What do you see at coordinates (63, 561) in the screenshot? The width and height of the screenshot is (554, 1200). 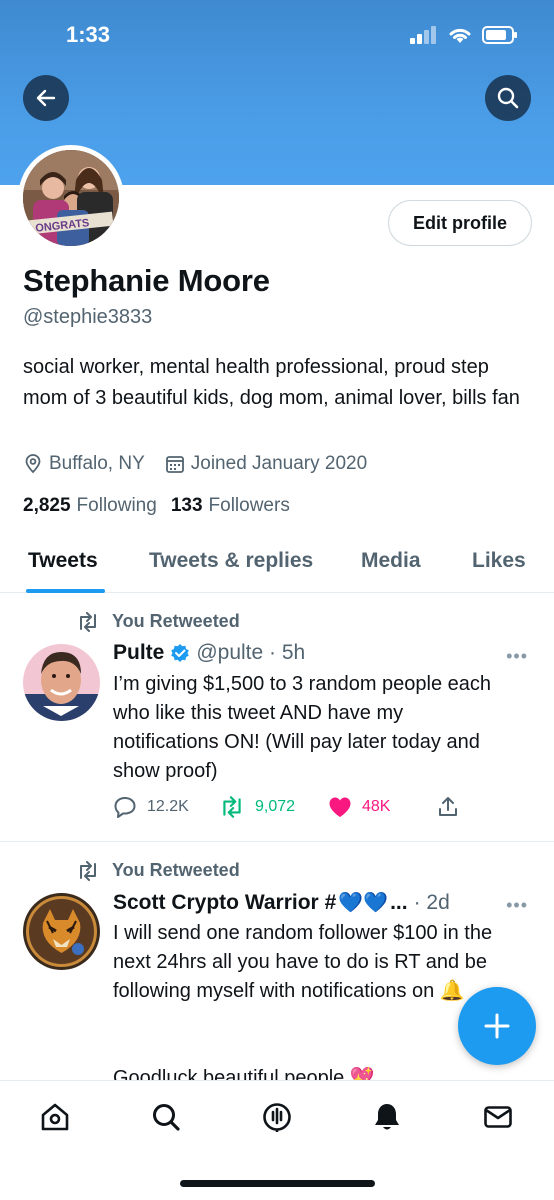 I see `tab-tweets: Tweets` at bounding box center [63, 561].